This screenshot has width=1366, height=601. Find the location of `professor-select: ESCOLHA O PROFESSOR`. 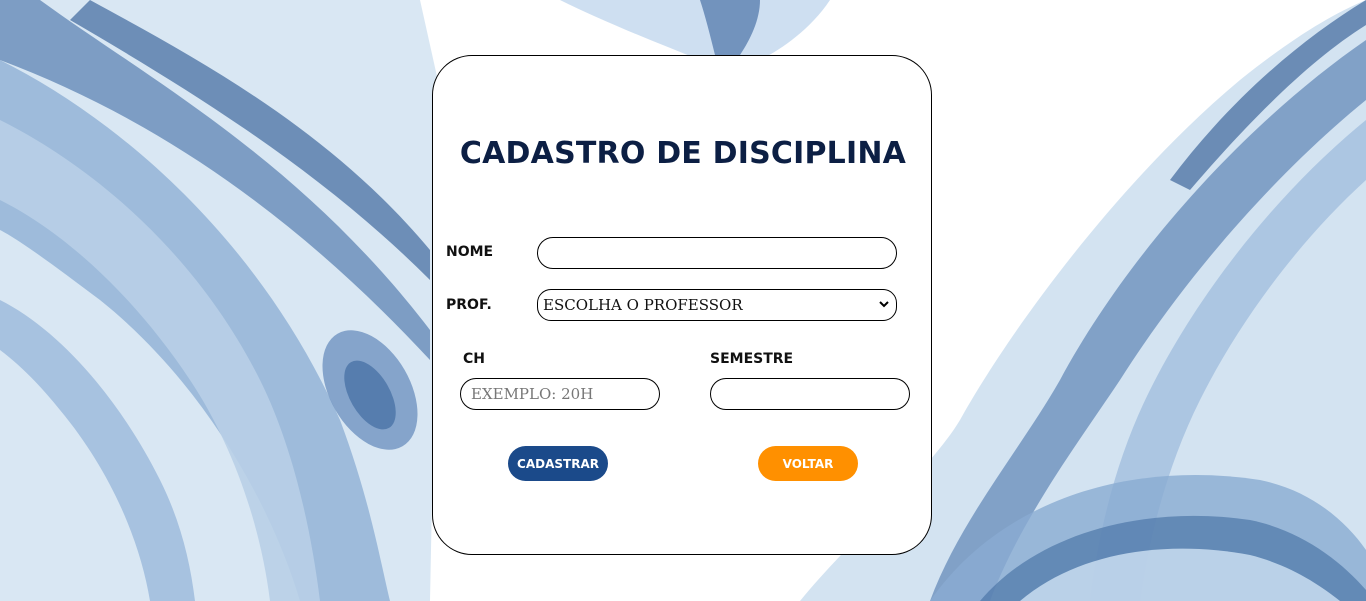

professor-select: ESCOLHA O PROFESSOR is located at coordinates (717, 305).